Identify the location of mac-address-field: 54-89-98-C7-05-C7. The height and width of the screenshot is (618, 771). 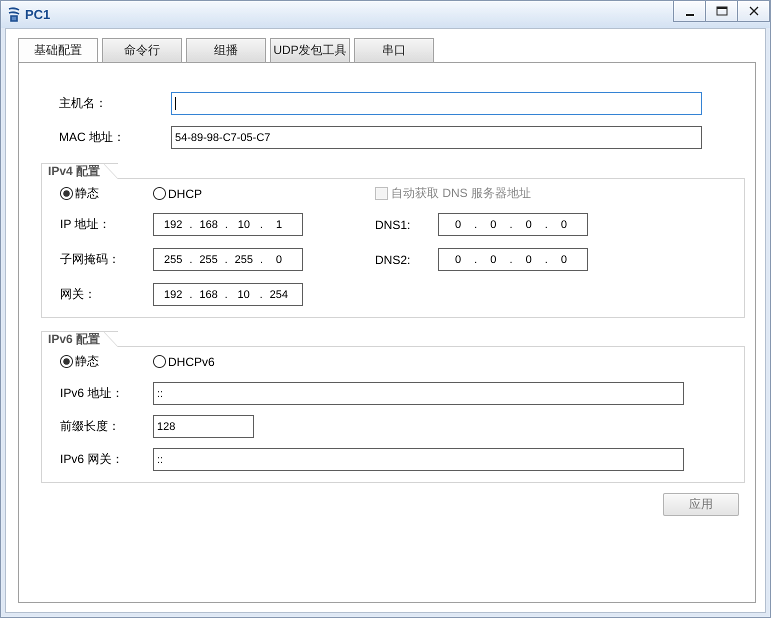
(436, 137).